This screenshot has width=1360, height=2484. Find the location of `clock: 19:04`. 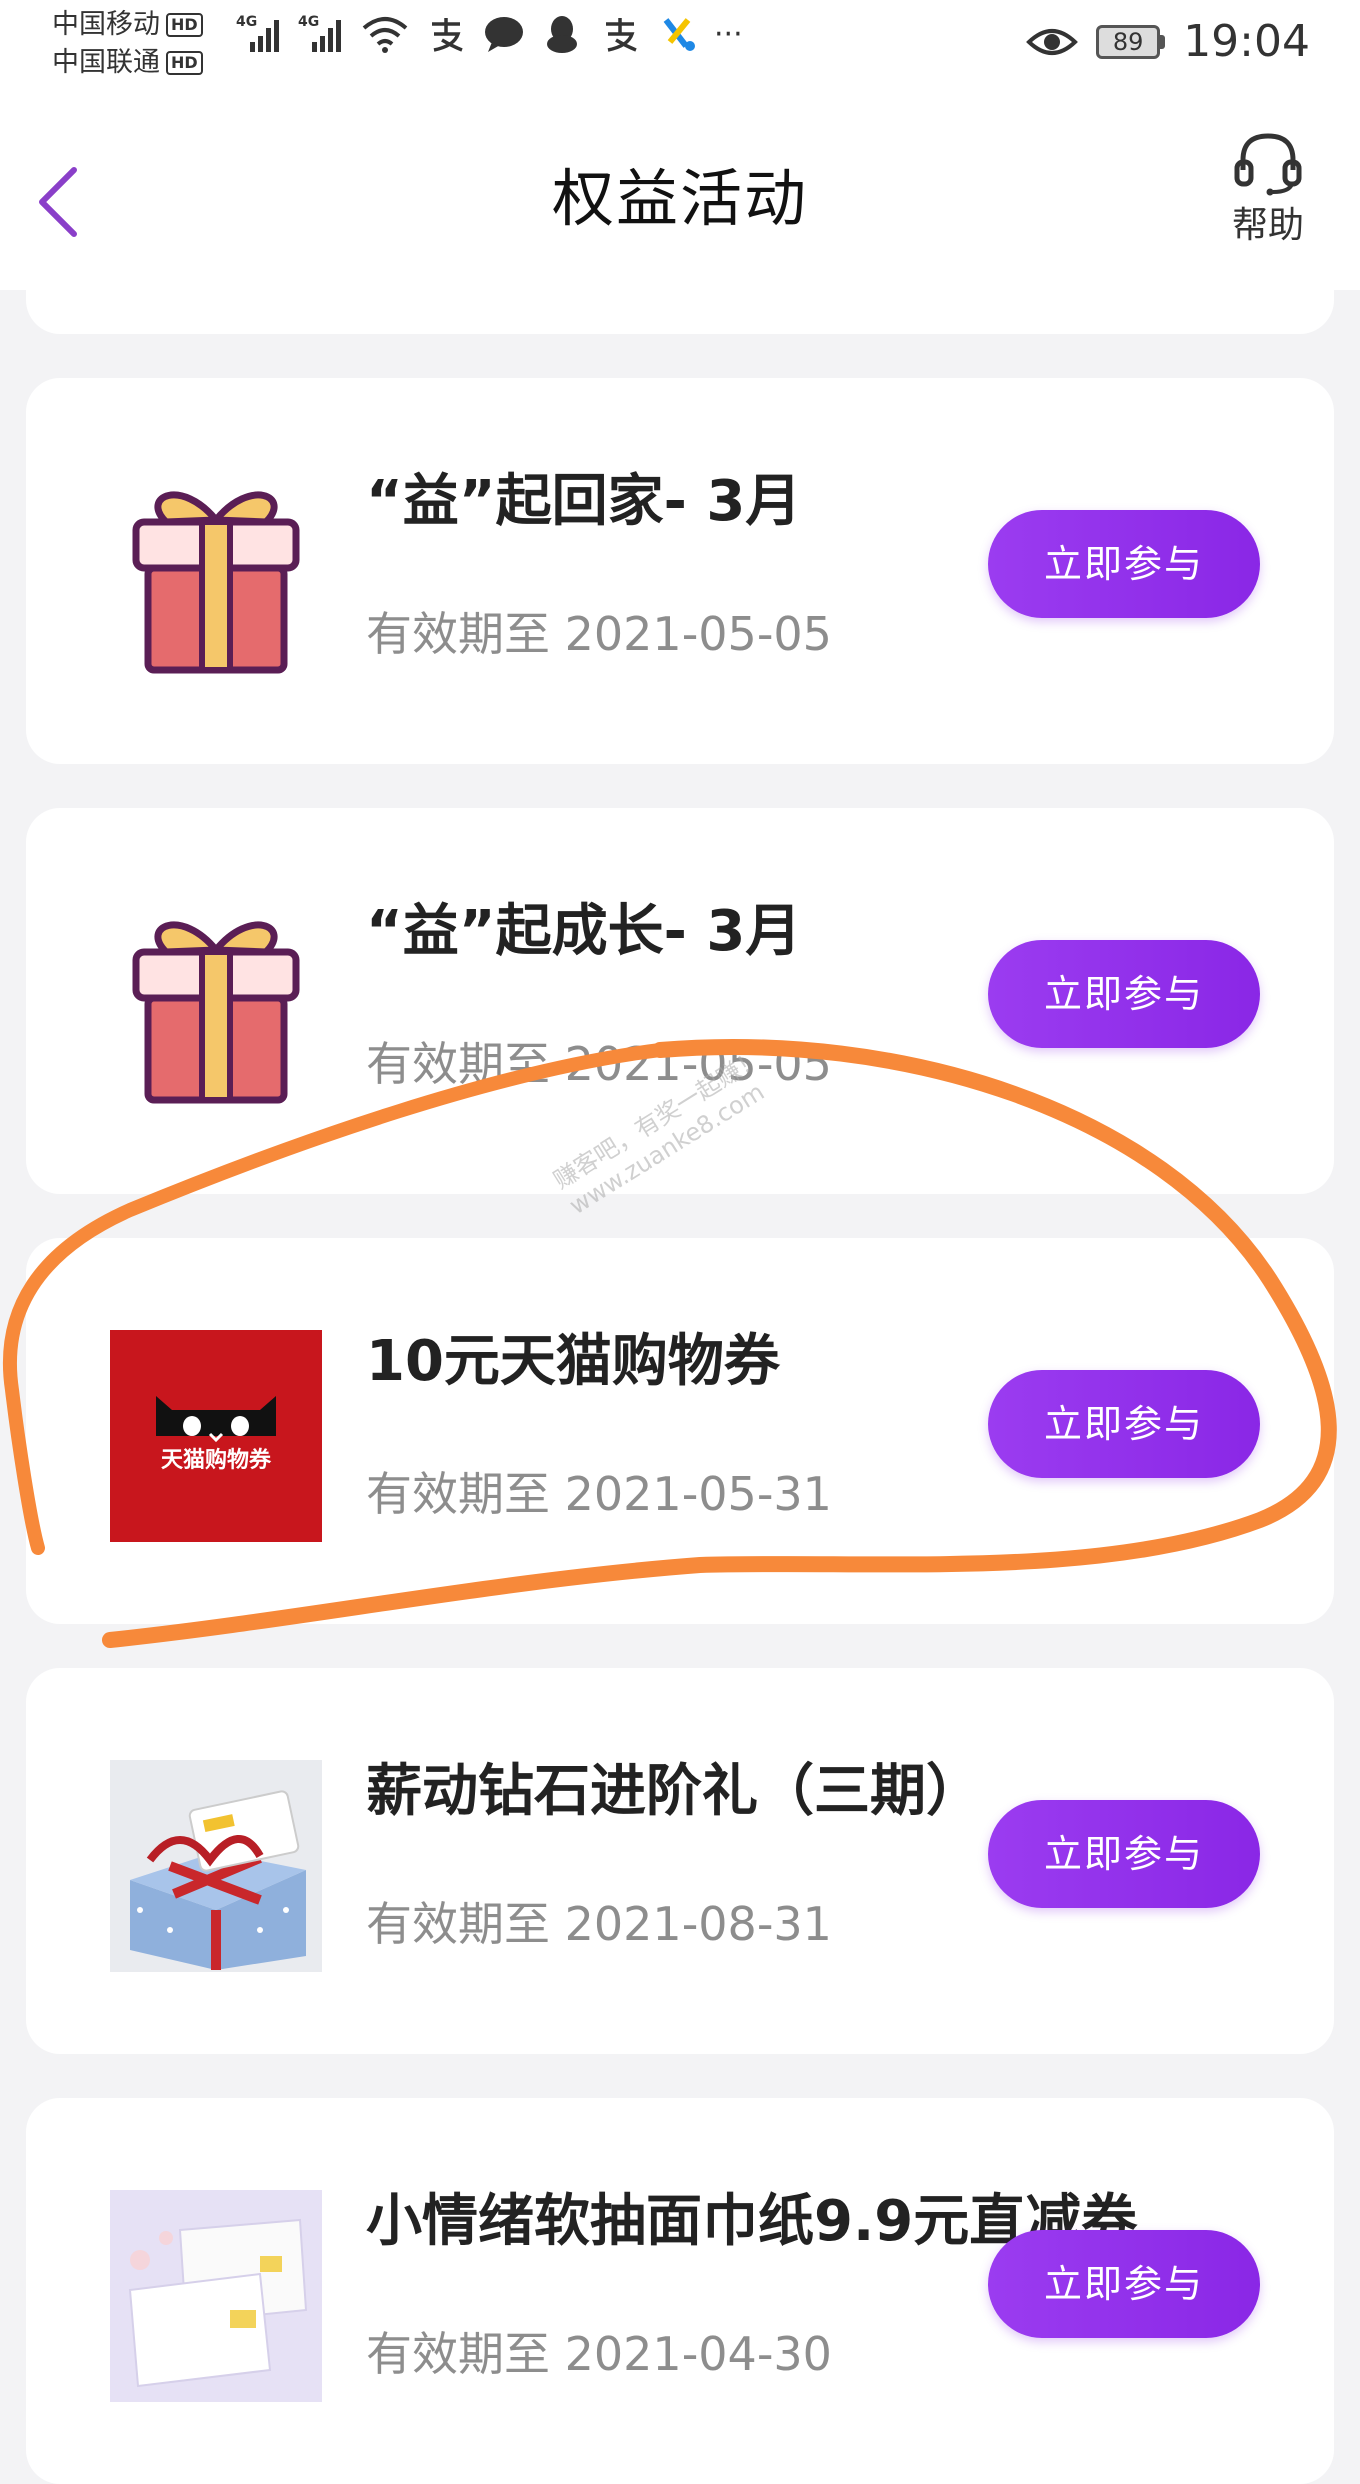

clock: 19:04 is located at coordinates (1246, 41).